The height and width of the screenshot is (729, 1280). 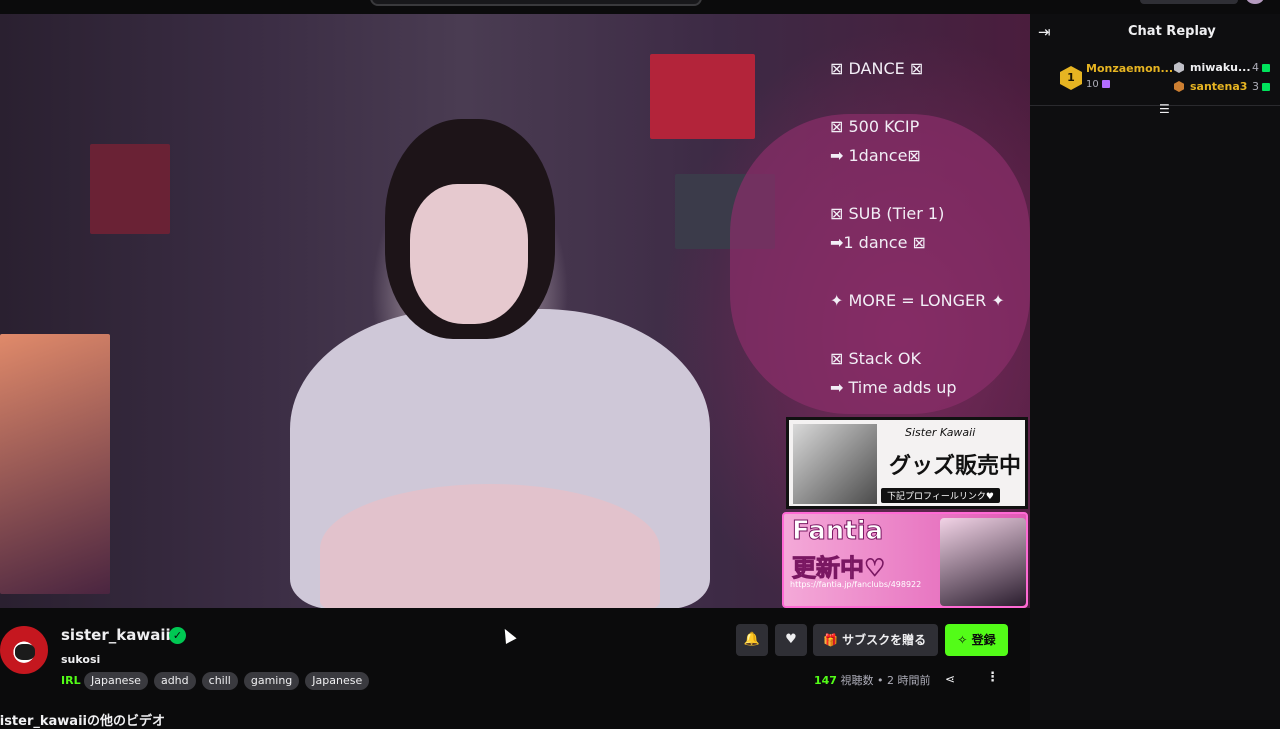 I want to click on favorite-button: ♥, so click(x=791, y=640).